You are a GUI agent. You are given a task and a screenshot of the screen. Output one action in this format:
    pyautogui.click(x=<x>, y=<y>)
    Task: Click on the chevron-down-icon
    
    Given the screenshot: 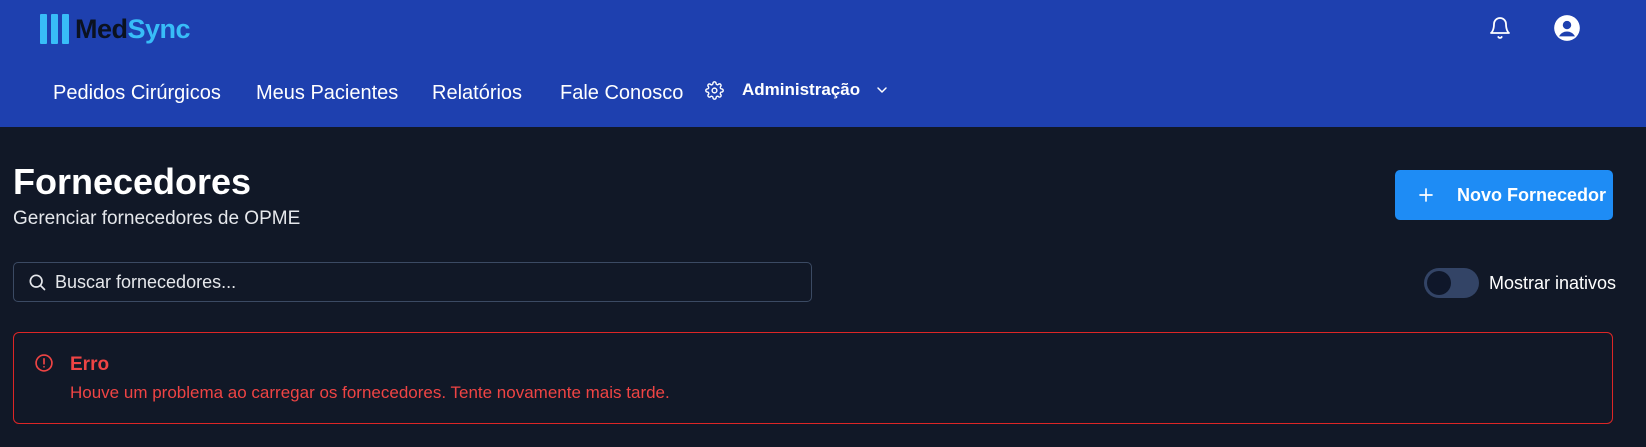 What is the action you would take?
    pyautogui.click(x=882, y=90)
    